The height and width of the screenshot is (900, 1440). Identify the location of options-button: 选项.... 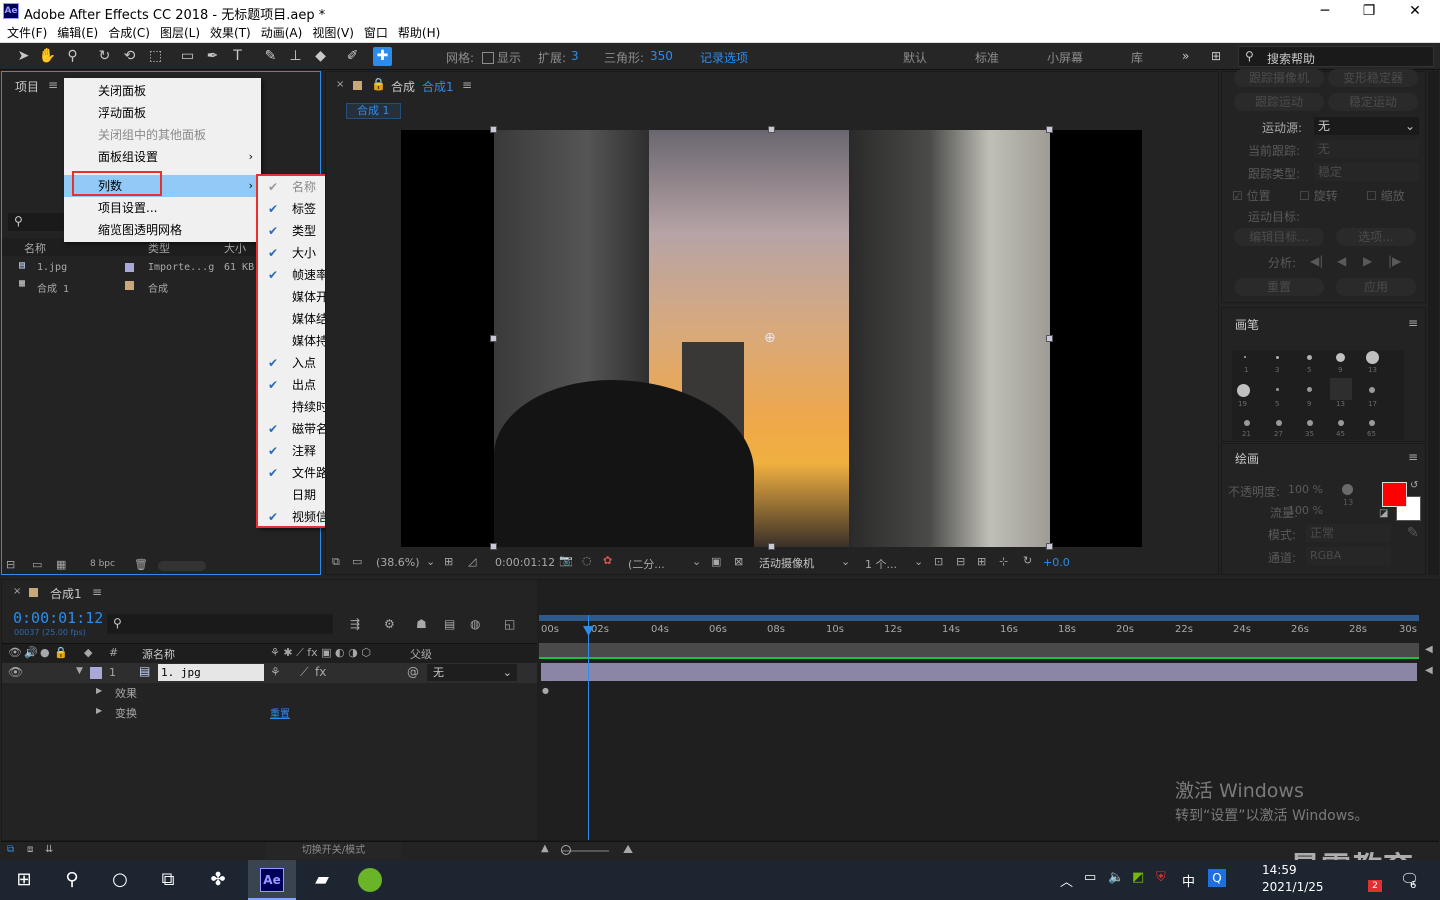
(1376, 237).